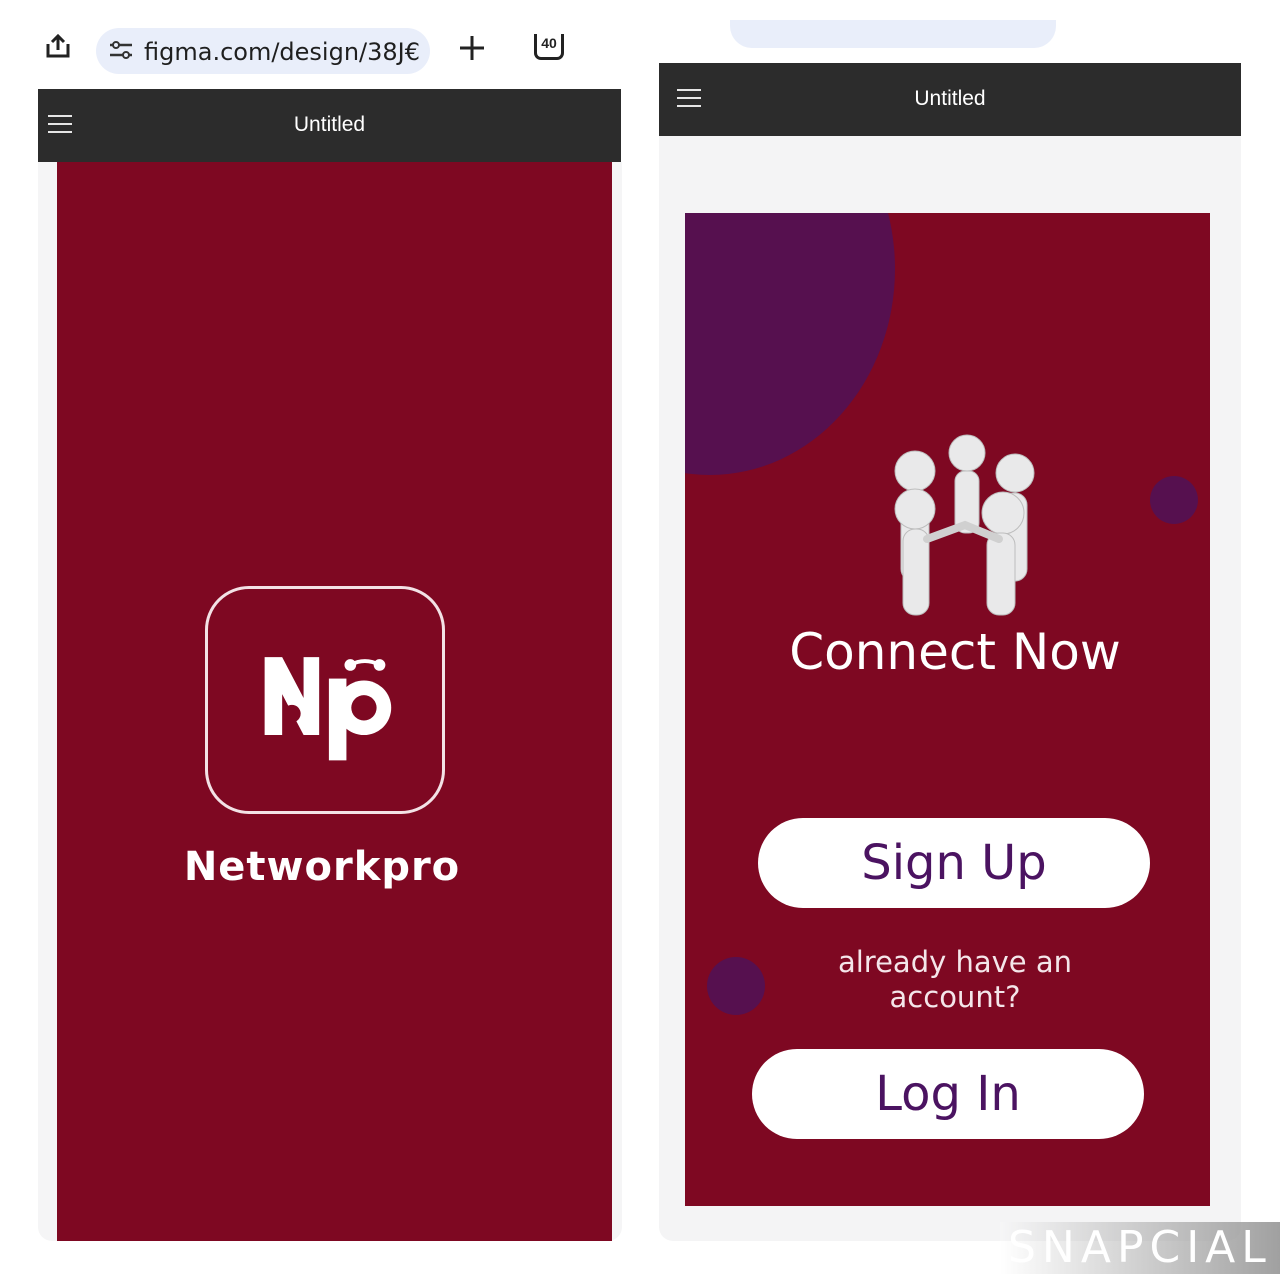 This screenshot has height=1280, width=1280. What do you see at coordinates (955, 997) in the screenshot?
I see `login-prompt-line2: account?` at bounding box center [955, 997].